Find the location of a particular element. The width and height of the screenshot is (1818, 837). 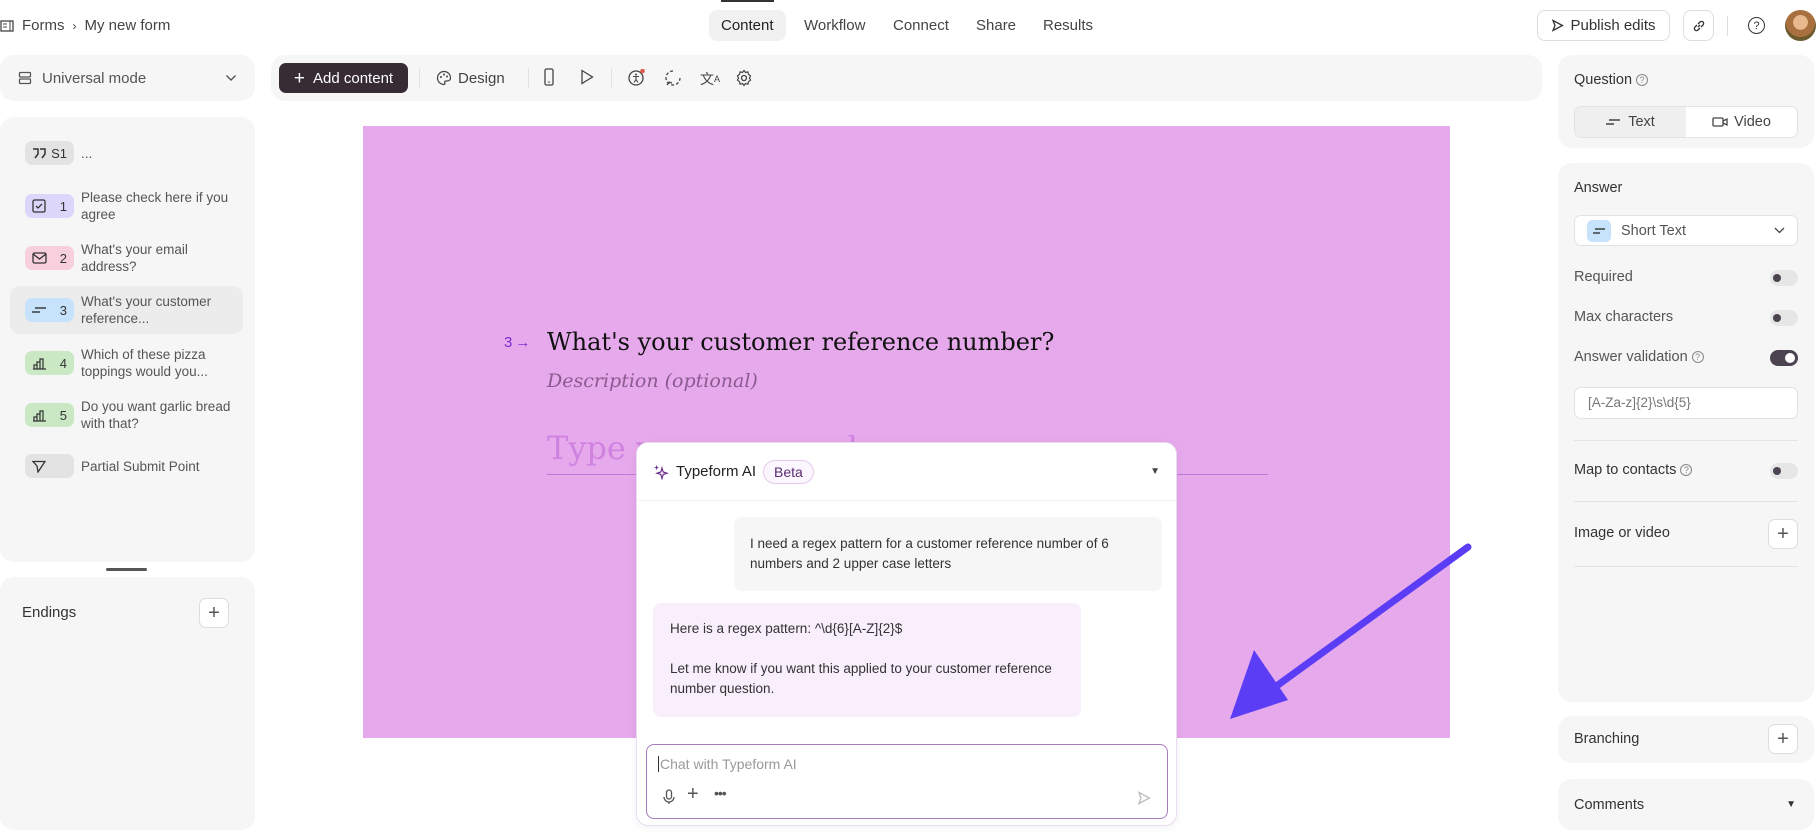

answer-validation-label: Answer validation is located at coordinates (1631, 357).